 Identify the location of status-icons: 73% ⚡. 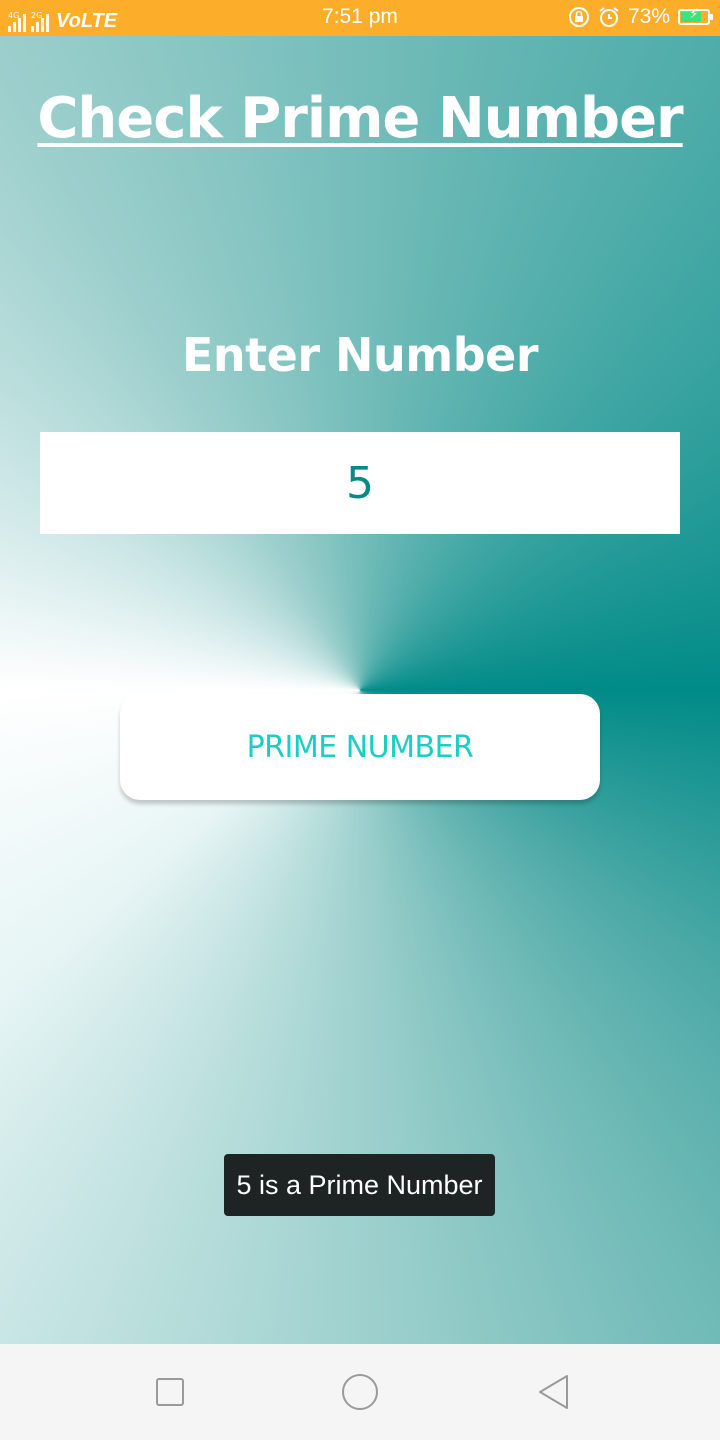
(640, 17).